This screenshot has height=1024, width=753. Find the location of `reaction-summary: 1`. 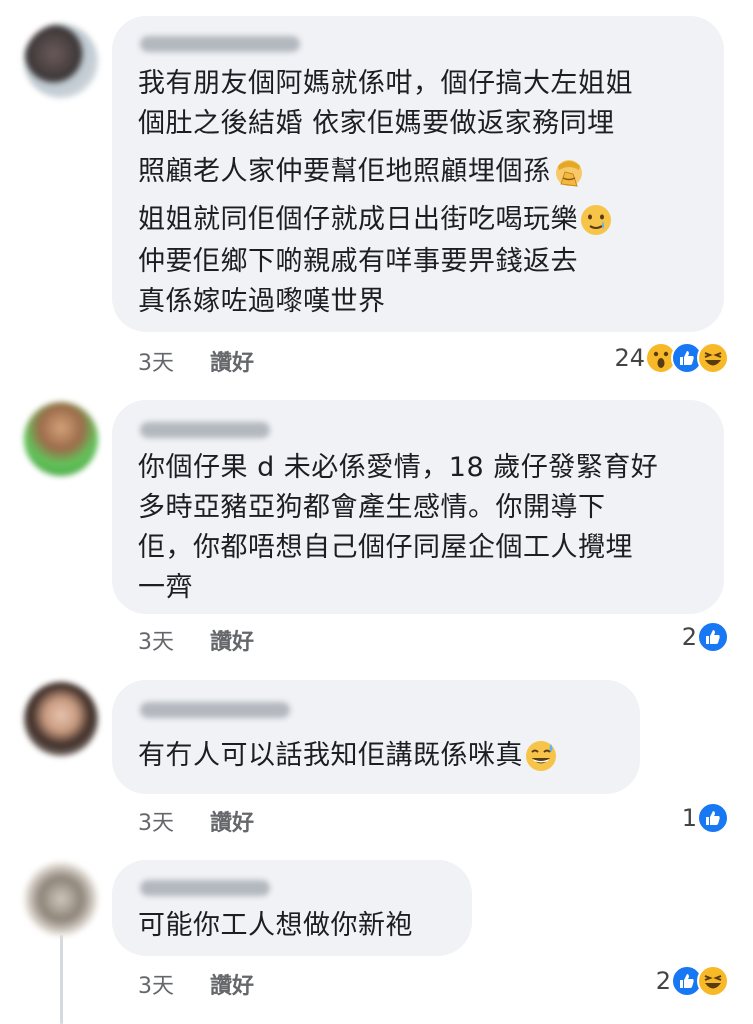

reaction-summary: 1 is located at coordinates (705, 818).